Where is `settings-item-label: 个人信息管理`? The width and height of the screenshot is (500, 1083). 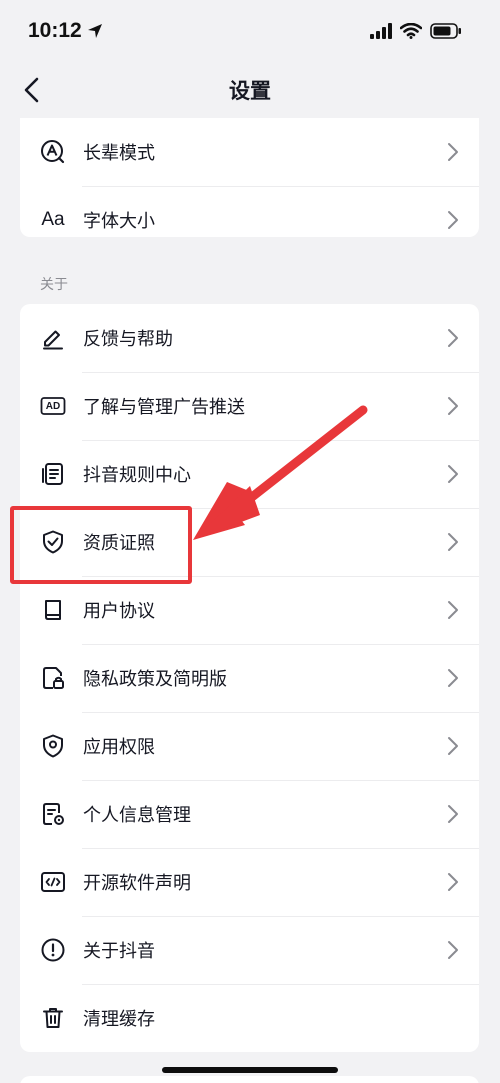
settings-item-label: 个人信息管理 is located at coordinates (137, 815).